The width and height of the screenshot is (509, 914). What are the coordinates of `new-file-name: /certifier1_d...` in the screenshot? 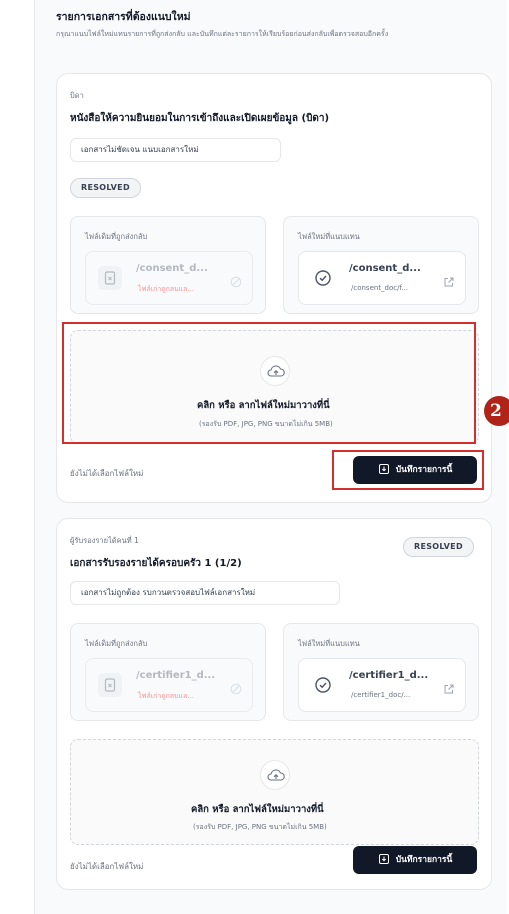 It's located at (389, 675).